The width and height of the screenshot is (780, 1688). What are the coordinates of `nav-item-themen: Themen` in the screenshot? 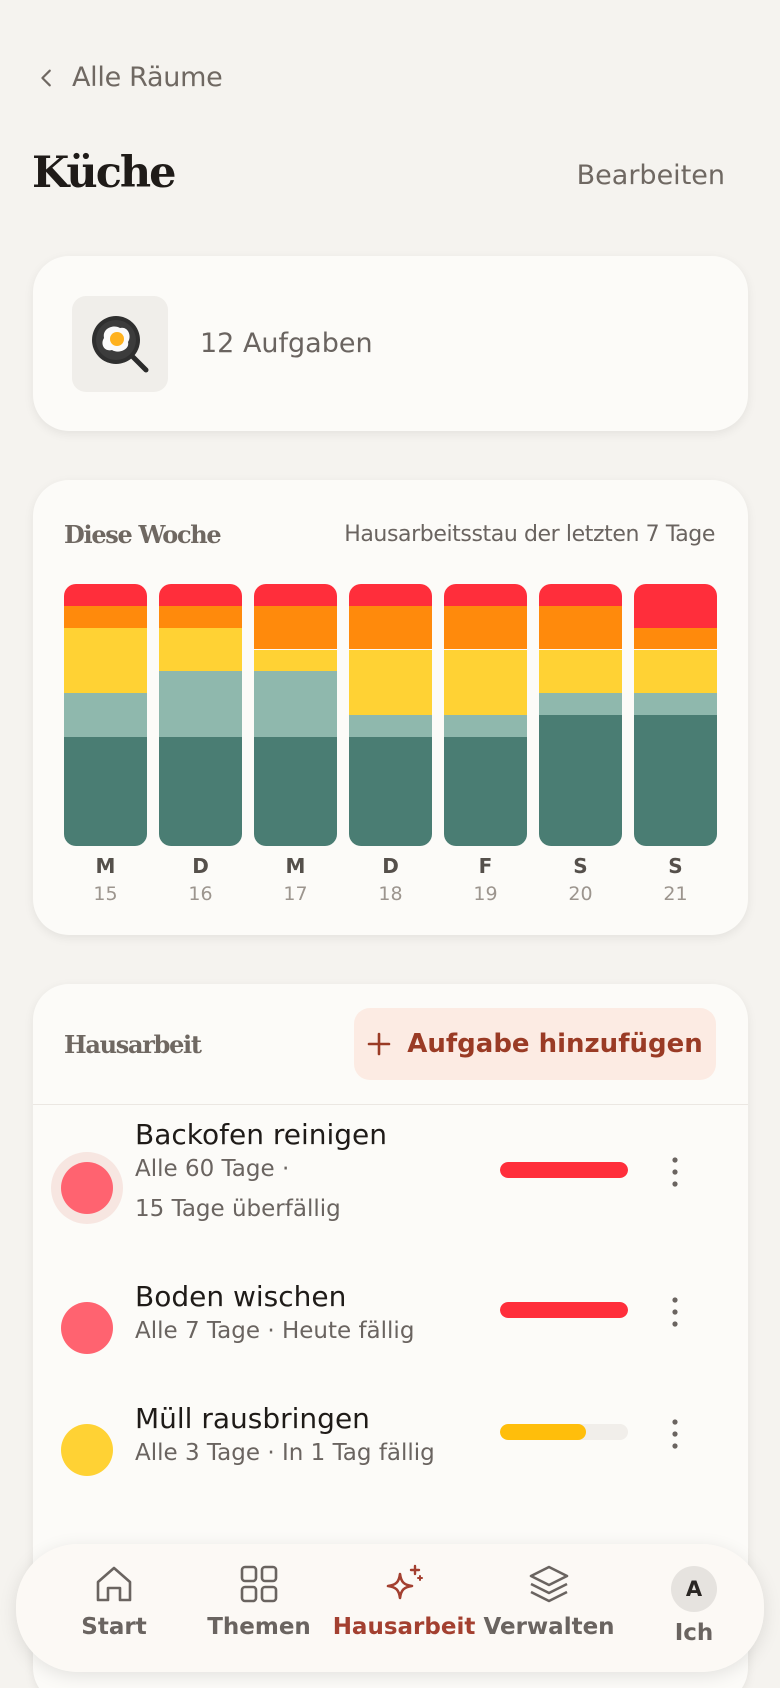 It's located at (259, 1601).